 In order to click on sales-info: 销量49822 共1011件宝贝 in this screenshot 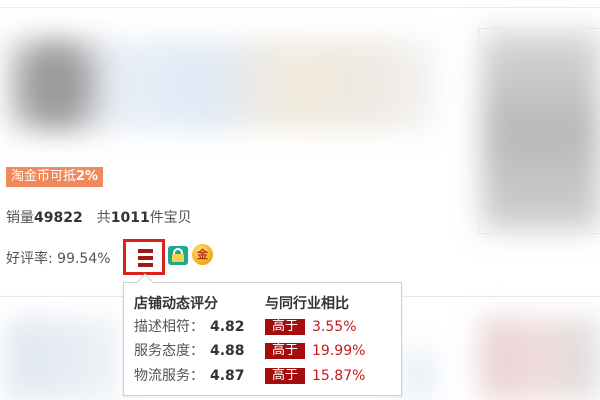, I will do `click(99, 217)`.